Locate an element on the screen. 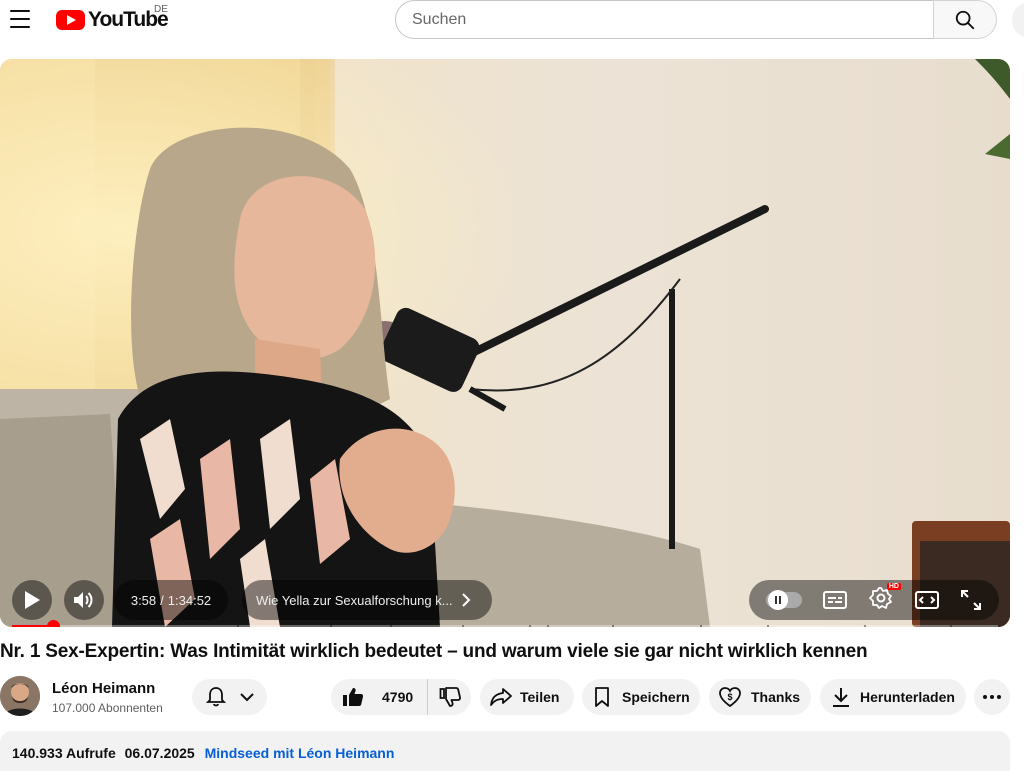 The image size is (1024, 771). subtitles-icon is located at coordinates (835, 600).